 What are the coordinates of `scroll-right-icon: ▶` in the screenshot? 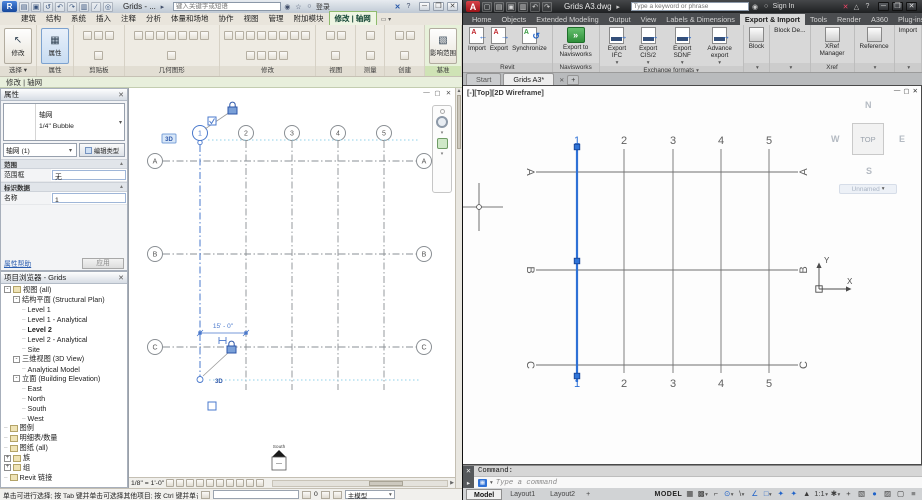 It's located at (452, 483).